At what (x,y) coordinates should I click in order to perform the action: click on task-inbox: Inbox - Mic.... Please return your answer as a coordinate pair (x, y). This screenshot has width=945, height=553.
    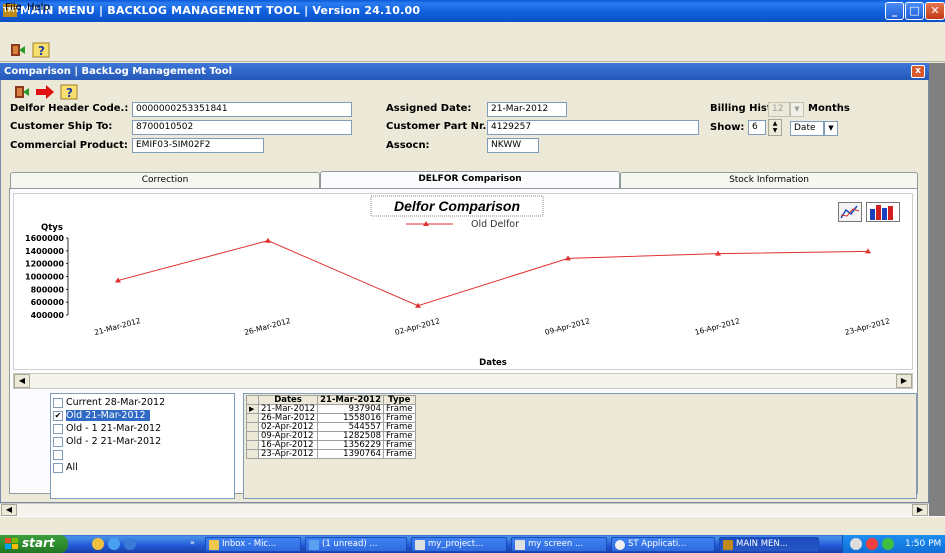
    Looking at the image, I should click on (253, 544).